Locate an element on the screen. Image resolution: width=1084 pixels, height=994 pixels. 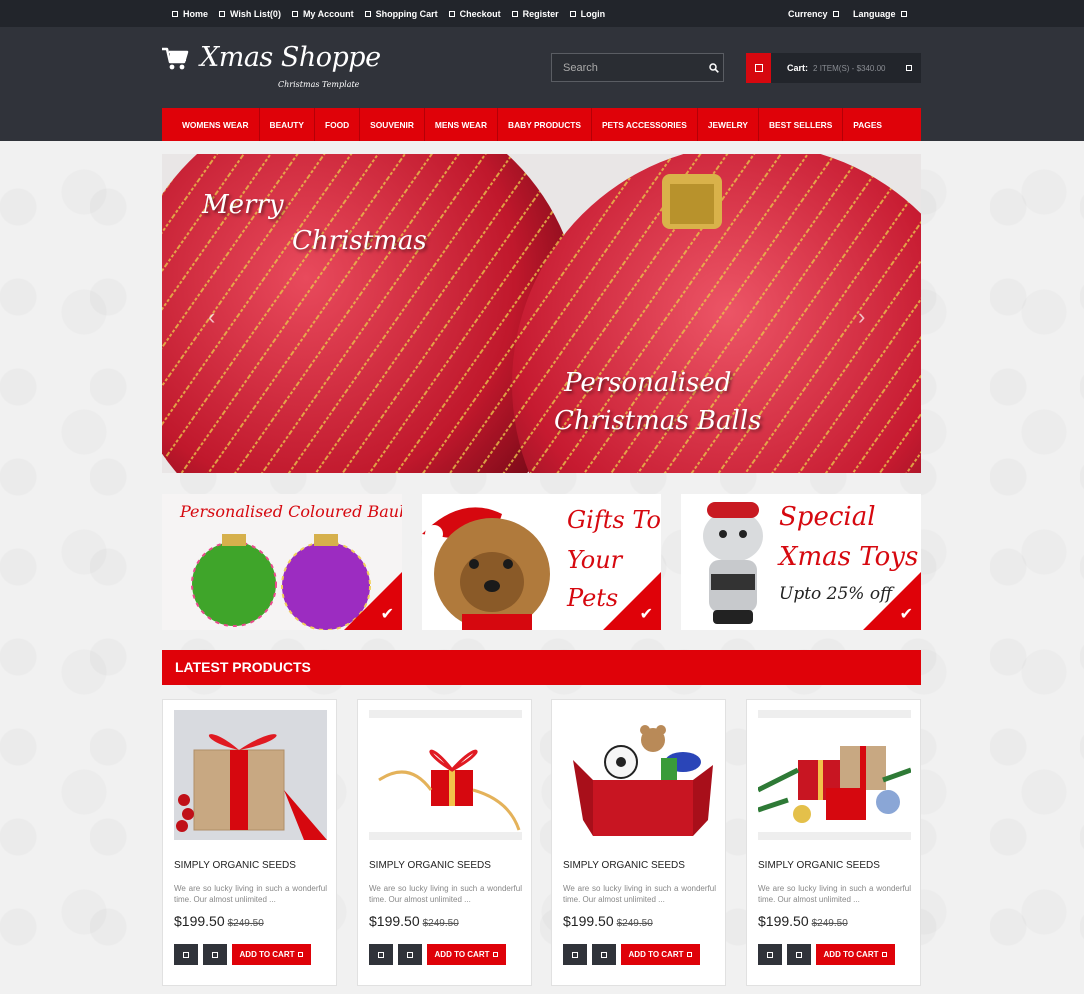
promo-title: Personalised Coloured Baubles is located at coordinates (291, 511).